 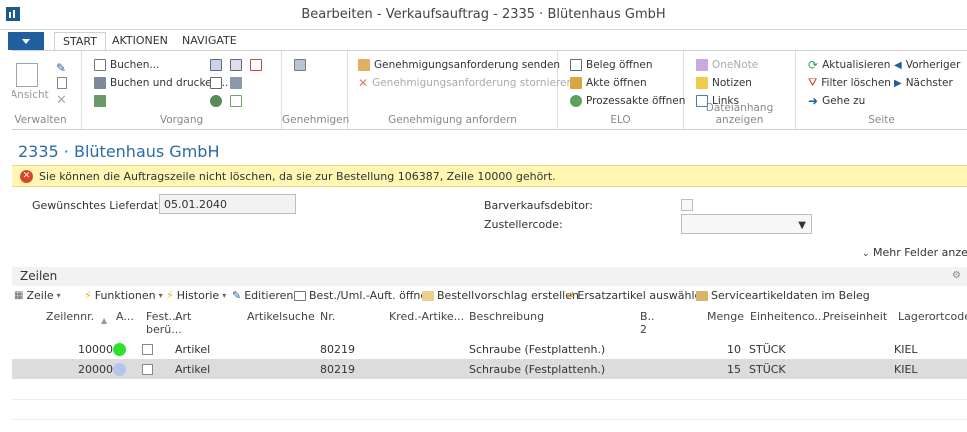 I want to click on group-label-genehmigung-anfordern: Genehmigung anfordern, so click(x=452, y=120).